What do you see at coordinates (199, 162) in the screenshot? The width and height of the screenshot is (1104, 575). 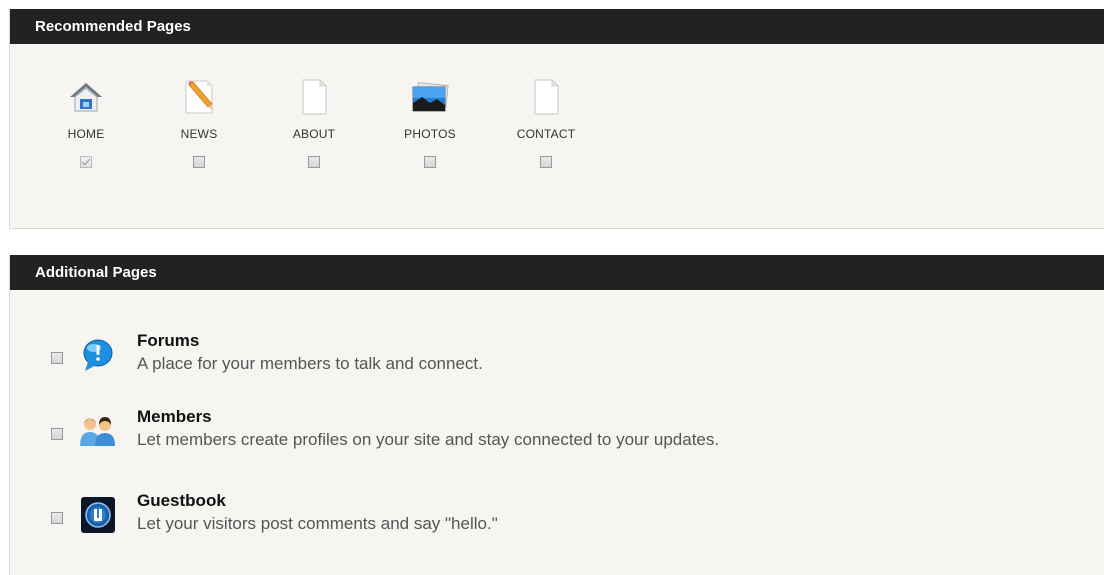 I see `news-checkbox` at bounding box center [199, 162].